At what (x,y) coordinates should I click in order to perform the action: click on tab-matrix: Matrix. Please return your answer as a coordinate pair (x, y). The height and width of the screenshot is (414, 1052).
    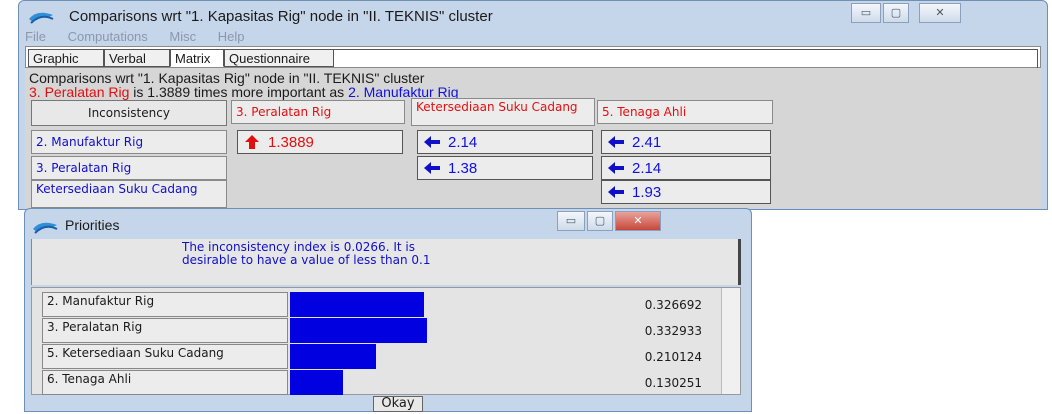
    Looking at the image, I should click on (197, 58).